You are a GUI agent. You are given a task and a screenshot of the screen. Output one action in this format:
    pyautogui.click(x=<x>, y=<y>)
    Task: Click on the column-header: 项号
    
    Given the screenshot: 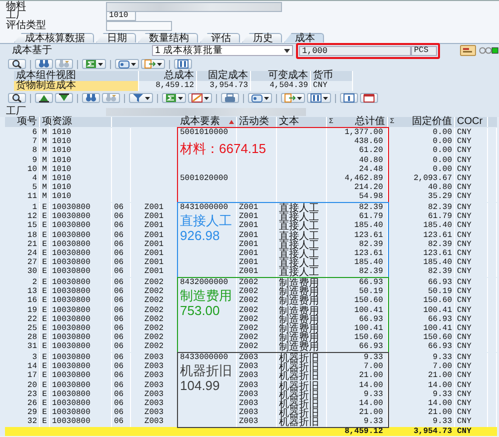 What is the action you would take?
    pyautogui.click(x=27, y=121)
    